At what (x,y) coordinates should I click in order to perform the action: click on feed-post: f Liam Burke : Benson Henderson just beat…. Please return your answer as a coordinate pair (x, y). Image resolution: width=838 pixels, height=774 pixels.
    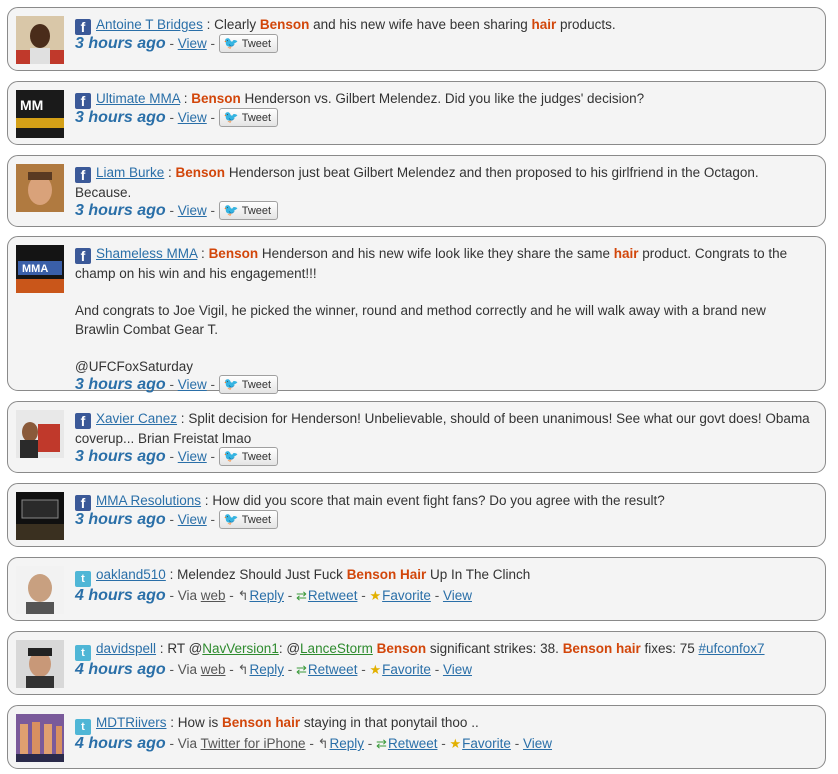
    Looking at the image, I should click on (416, 191).